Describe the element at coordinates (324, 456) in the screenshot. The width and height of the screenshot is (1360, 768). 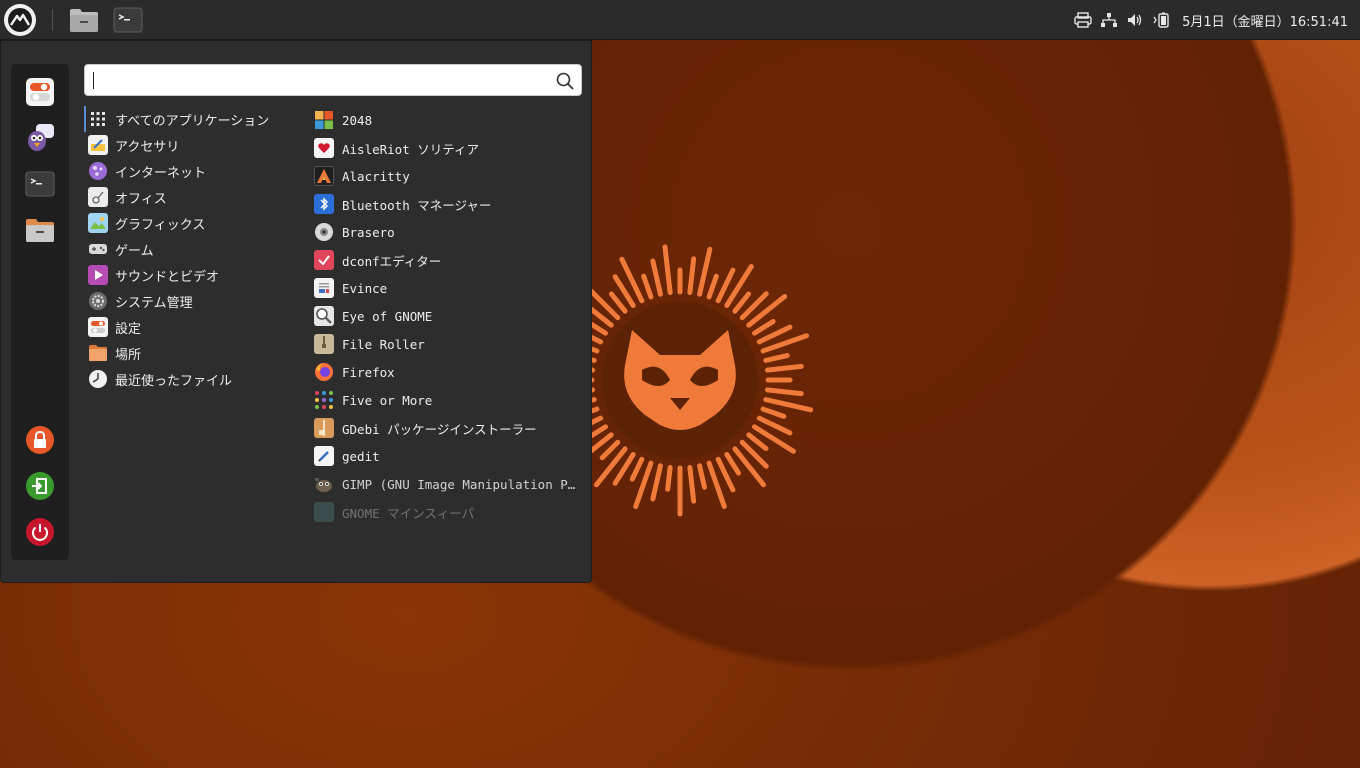
I see `gedit-icon` at that location.